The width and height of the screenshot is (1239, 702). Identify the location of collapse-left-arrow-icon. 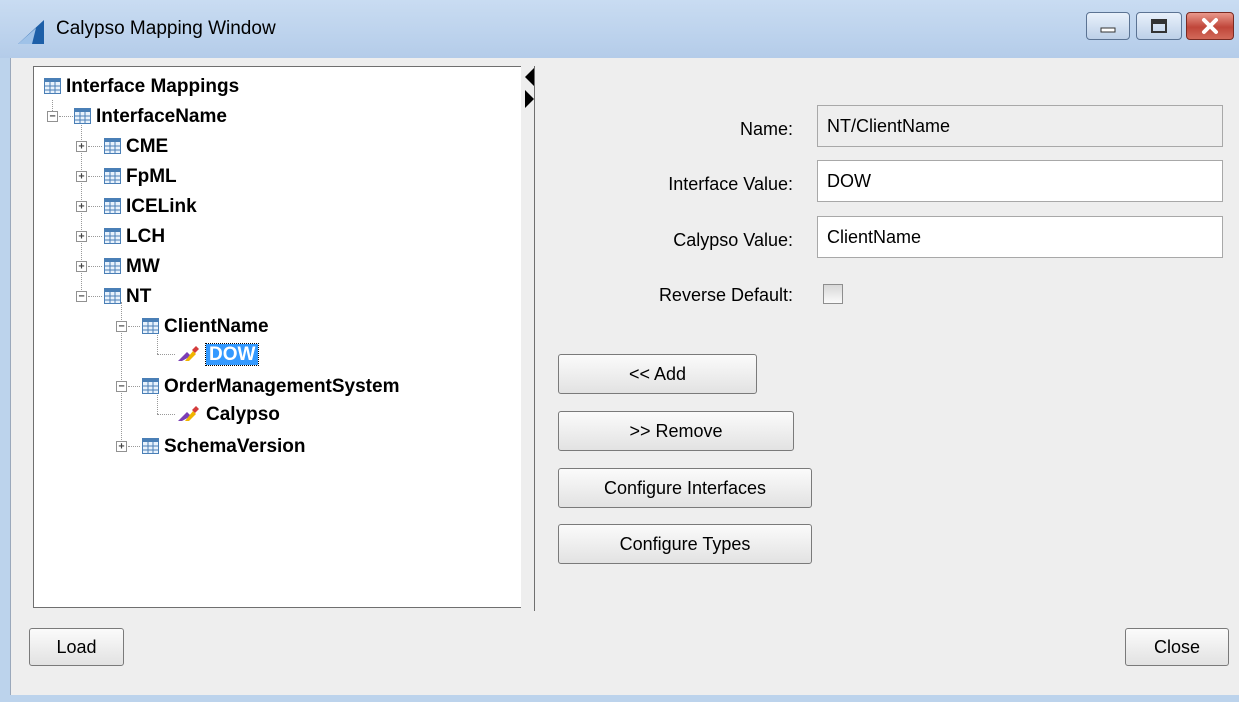
(529, 77).